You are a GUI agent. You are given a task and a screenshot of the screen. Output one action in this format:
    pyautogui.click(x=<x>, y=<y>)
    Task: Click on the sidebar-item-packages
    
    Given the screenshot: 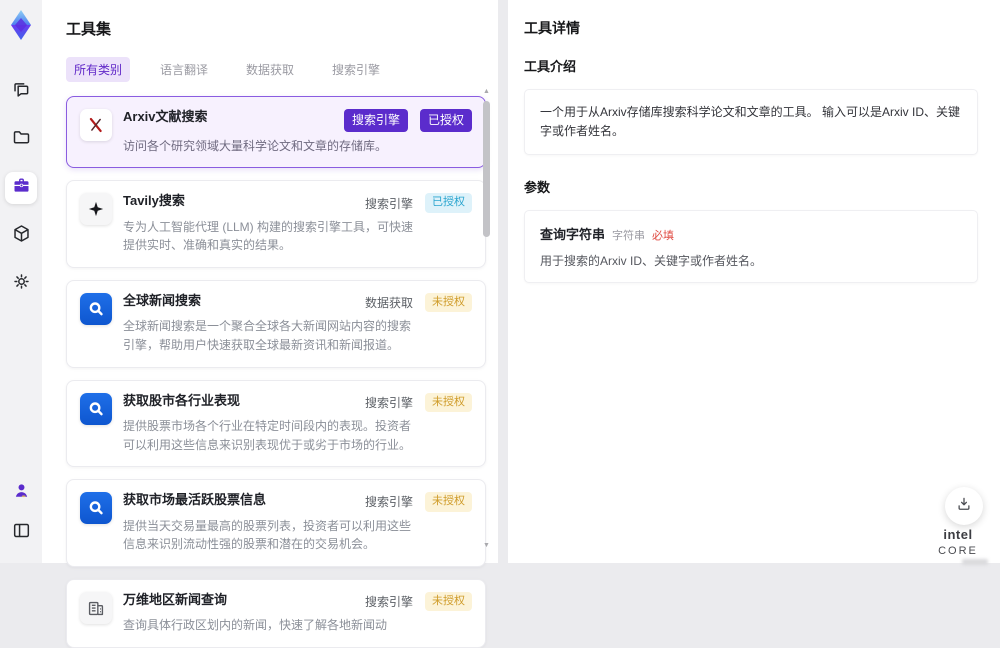 What is the action you would take?
    pyautogui.click(x=21, y=236)
    